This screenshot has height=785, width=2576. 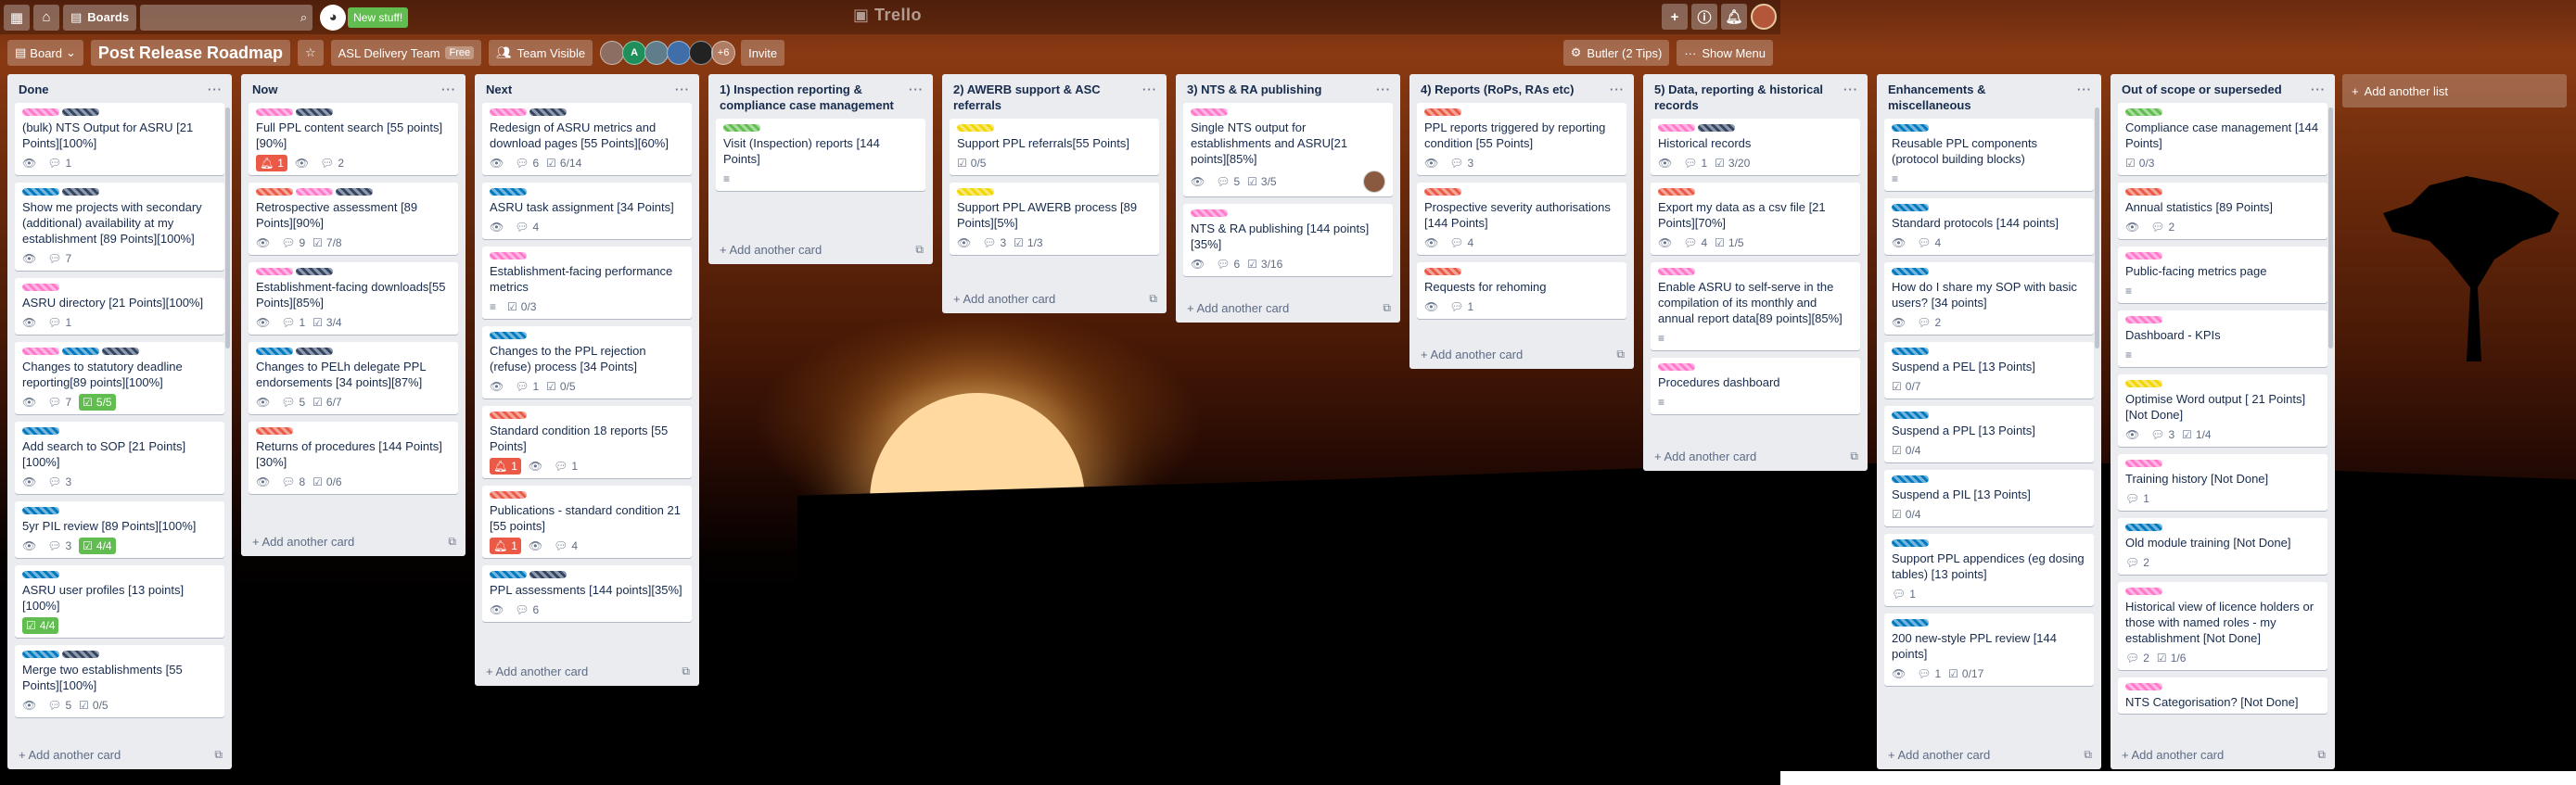 What do you see at coordinates (587, 88) in the screenshot?
I see `list-header: Next ···` at bounding box center [587, 88].